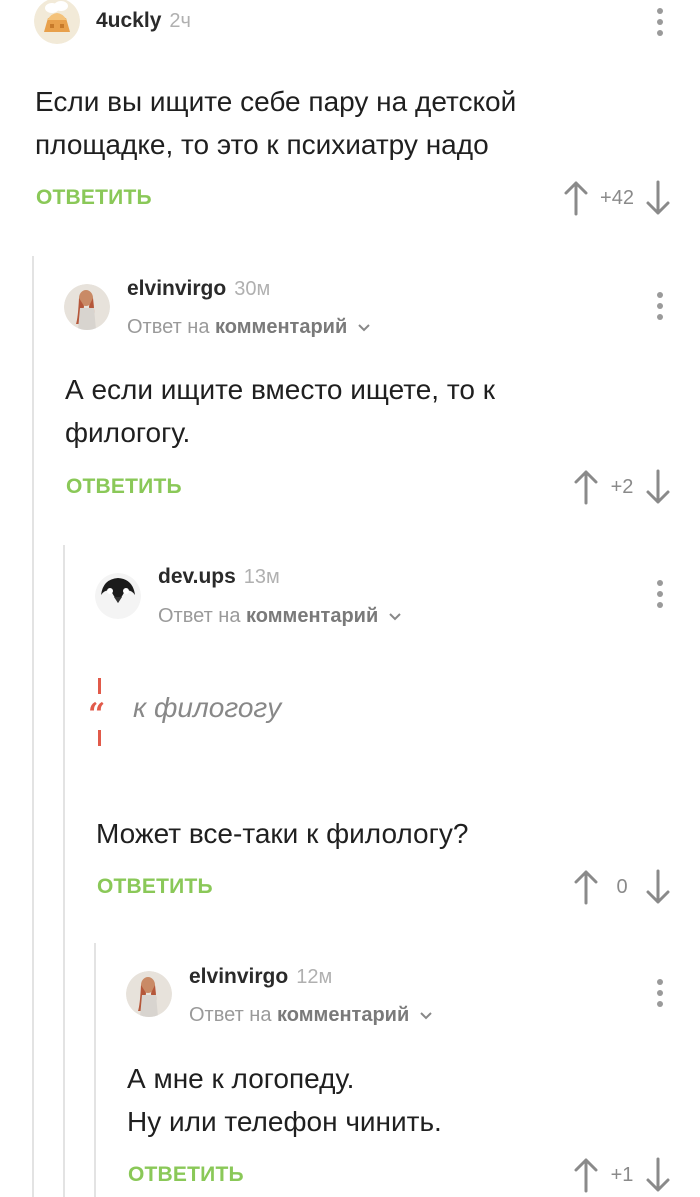  I want to click on vote-controls: +1, so click(622, 1175).